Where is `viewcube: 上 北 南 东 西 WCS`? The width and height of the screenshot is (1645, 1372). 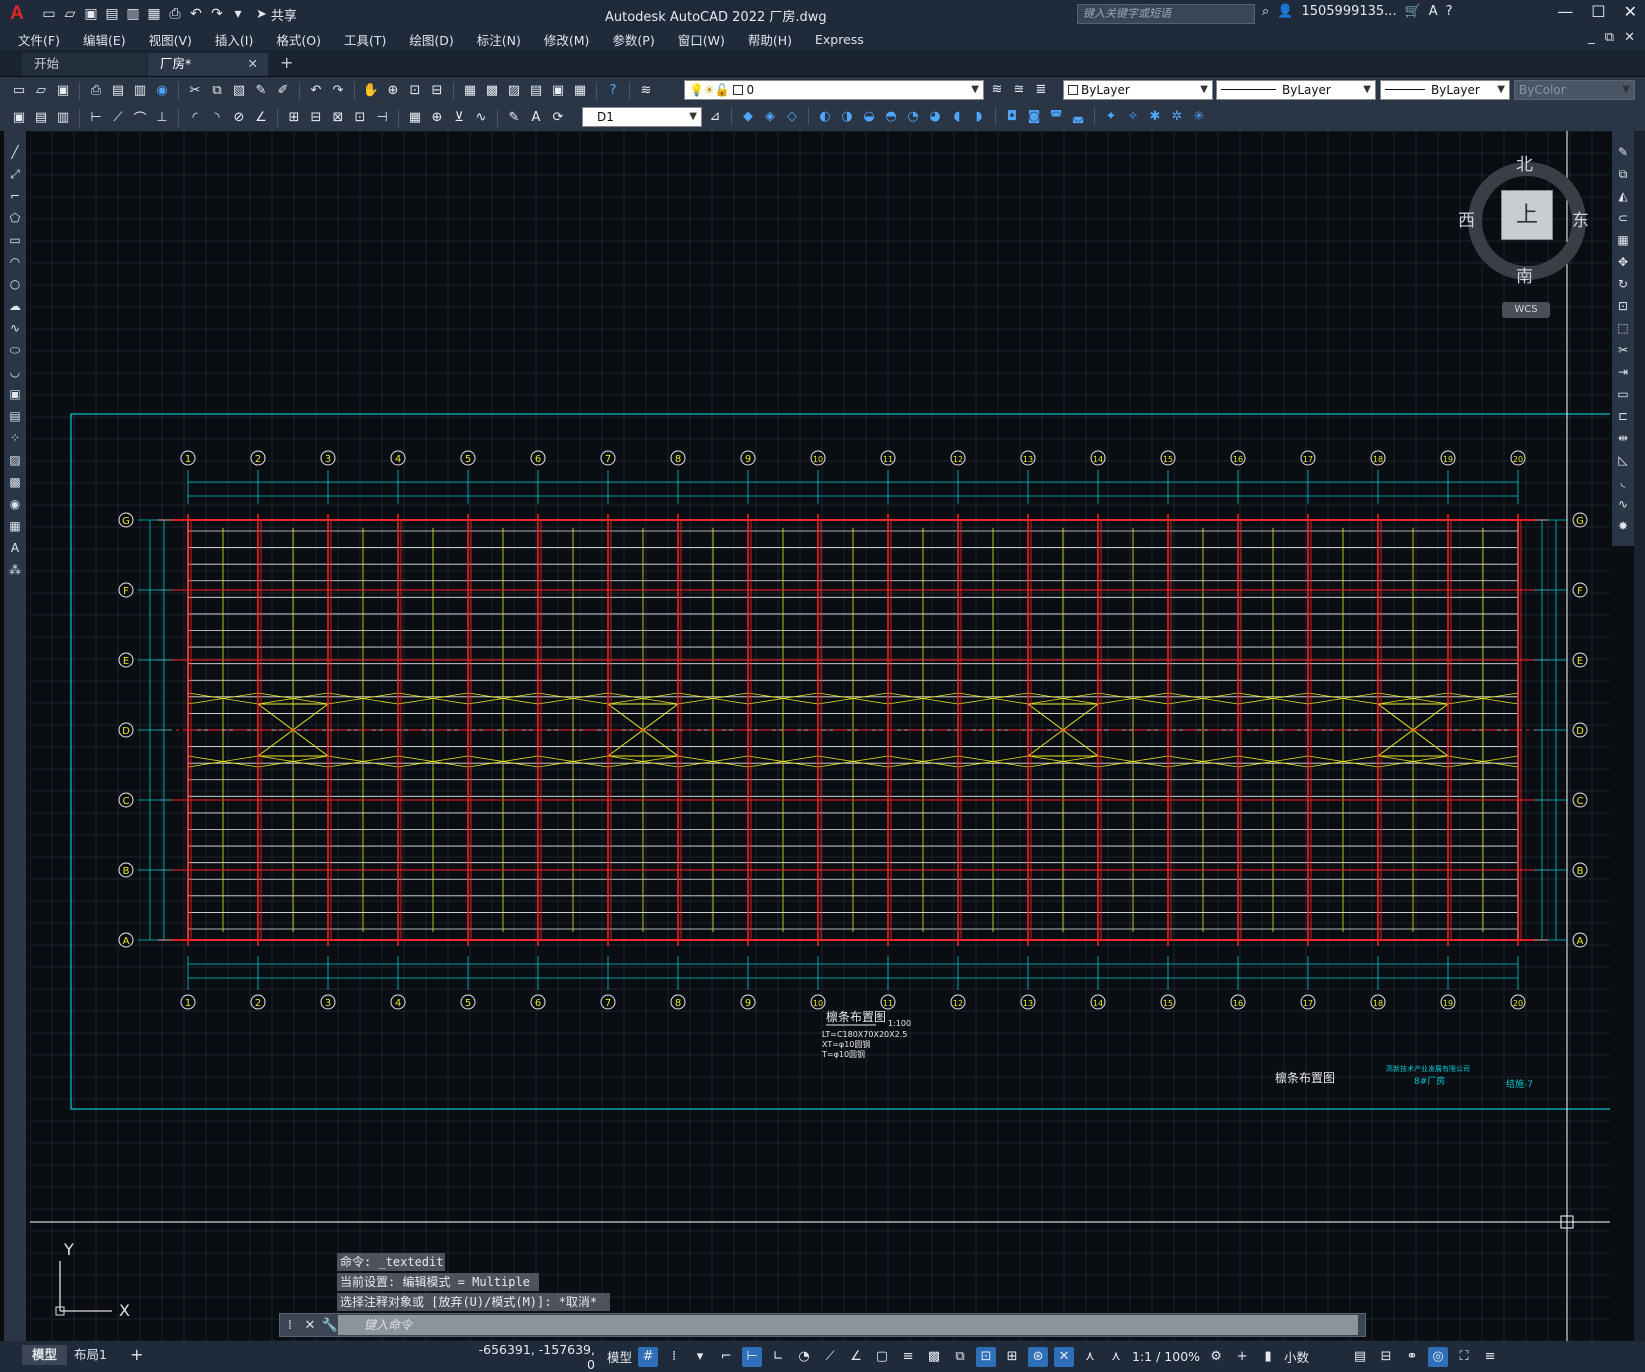 viewcube: 上 北 南 东 西 WCS is located at coordinates (1524, 240).